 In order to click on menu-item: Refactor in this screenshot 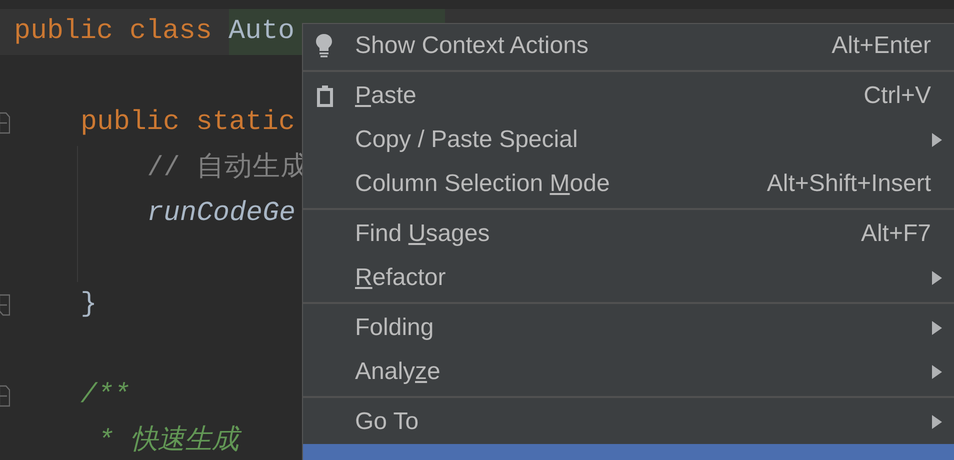, I will do `click(628, 278)`.